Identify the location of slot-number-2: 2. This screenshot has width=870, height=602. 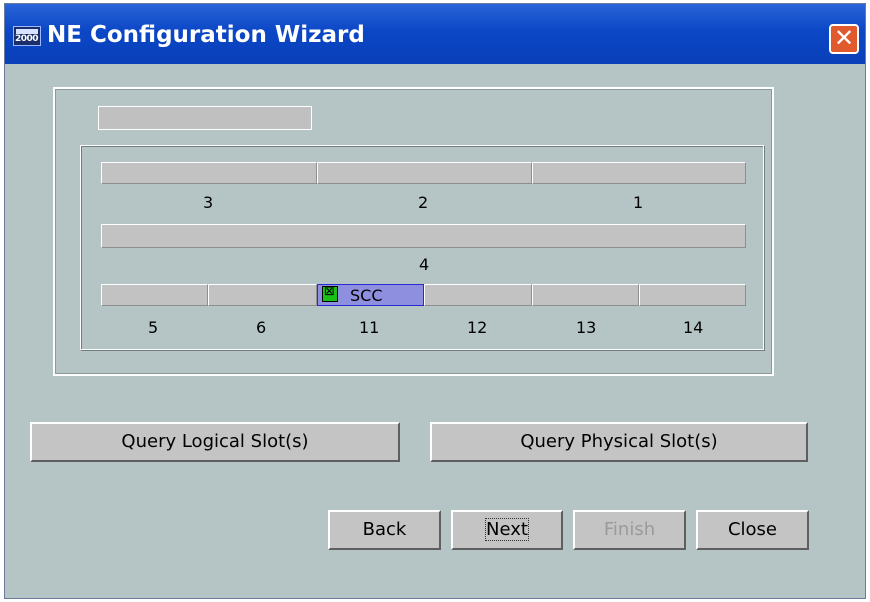
(423, 202).